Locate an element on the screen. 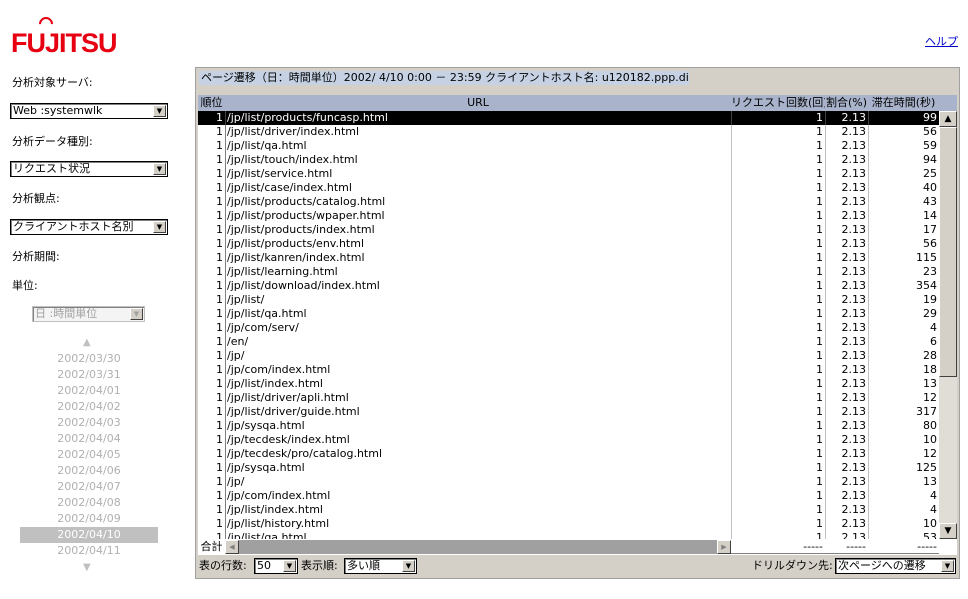 Image resolution: width=968 pixels, height=599 pixels. table-row: 1/jp/list/qa.html 1 2.13 59 is located at coordinates (568, 146).